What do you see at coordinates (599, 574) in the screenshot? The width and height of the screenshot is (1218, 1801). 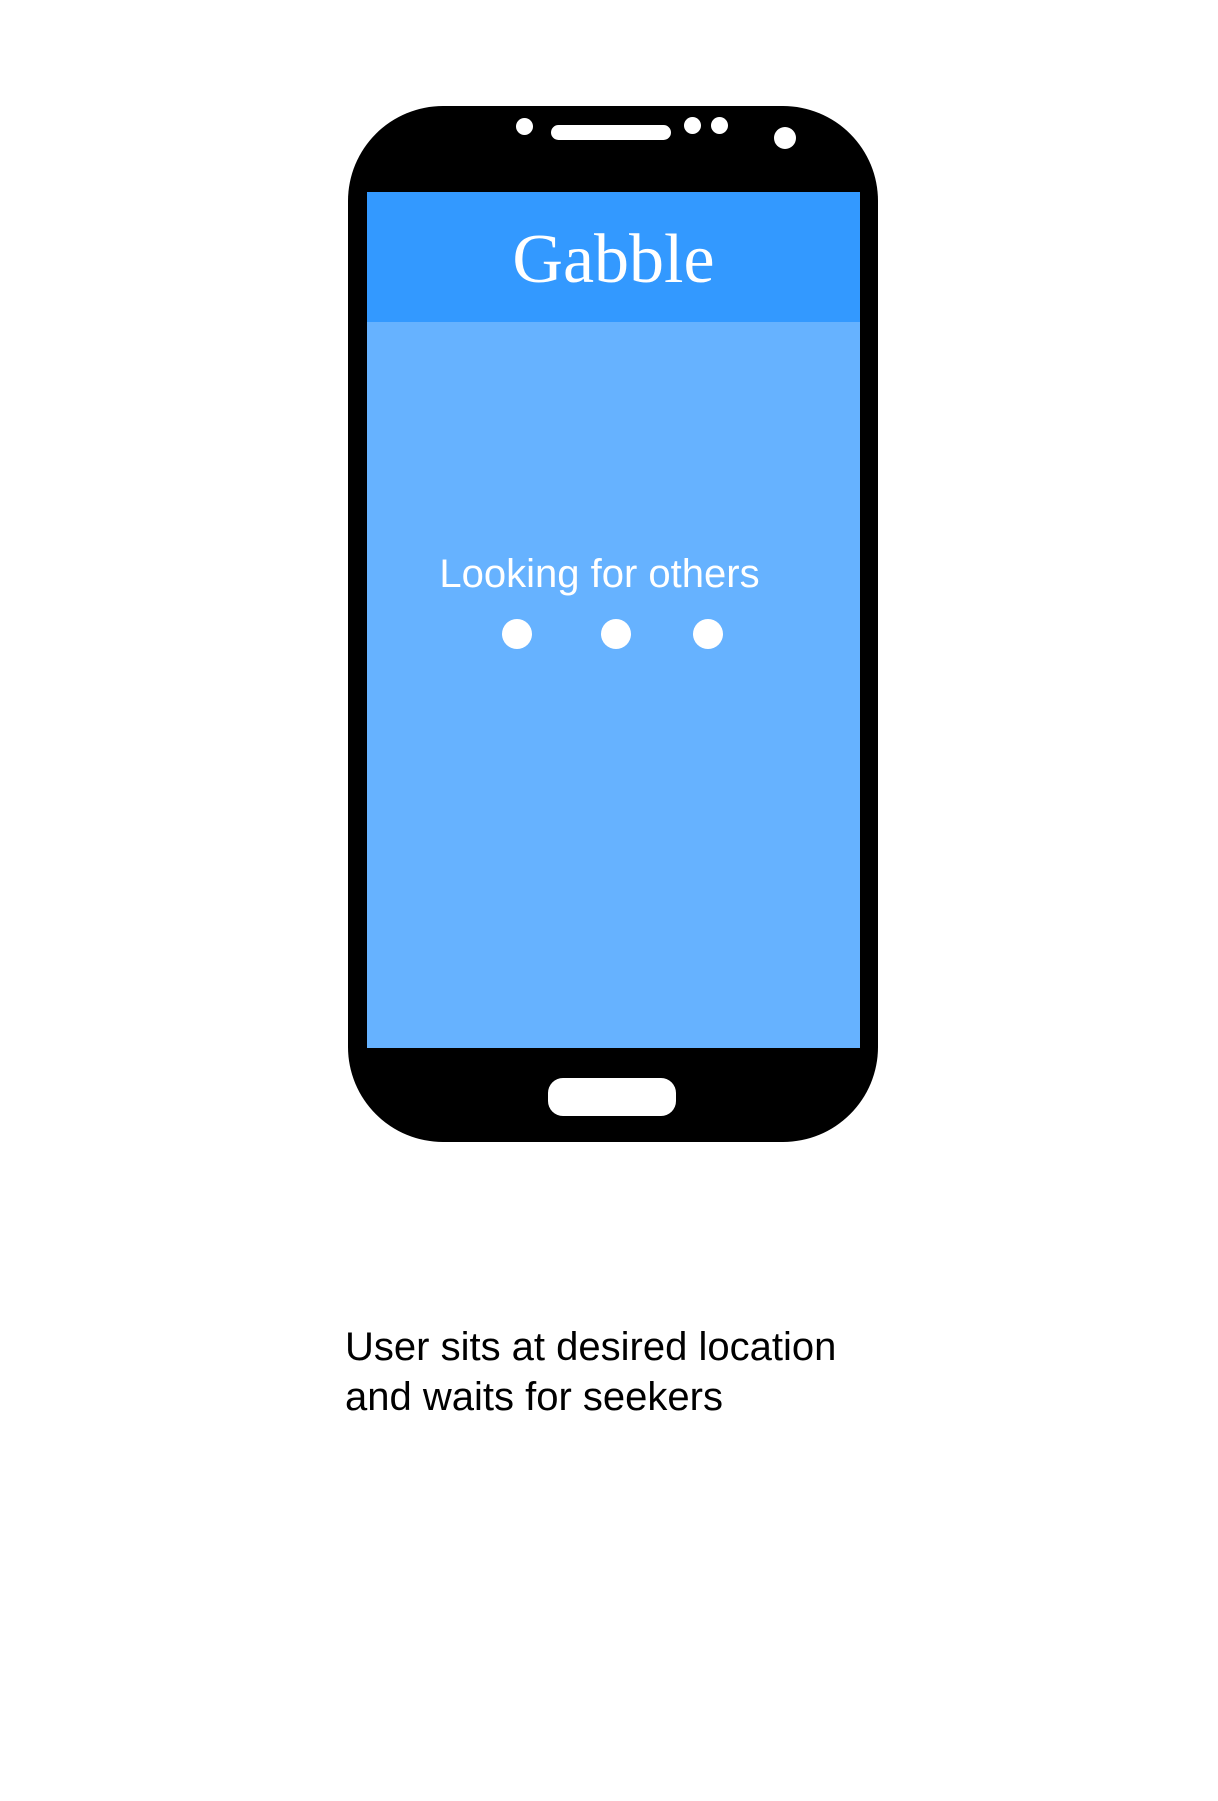 I see `status-text: Looking for others` at bounding box center [599, 574].